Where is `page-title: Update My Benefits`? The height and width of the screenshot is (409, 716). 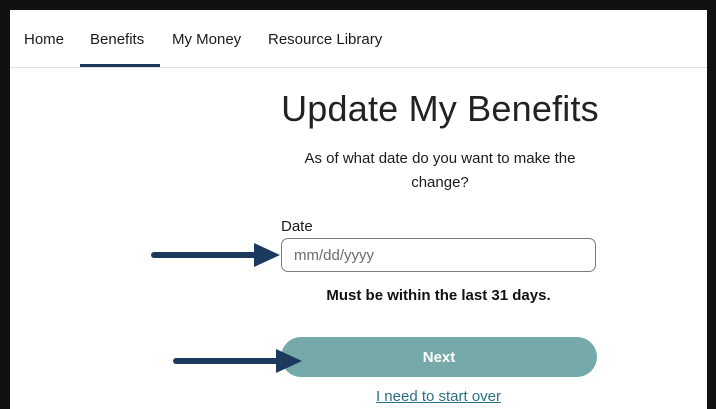 page-title: Update My Benefits is located at coordinates (440, 108).